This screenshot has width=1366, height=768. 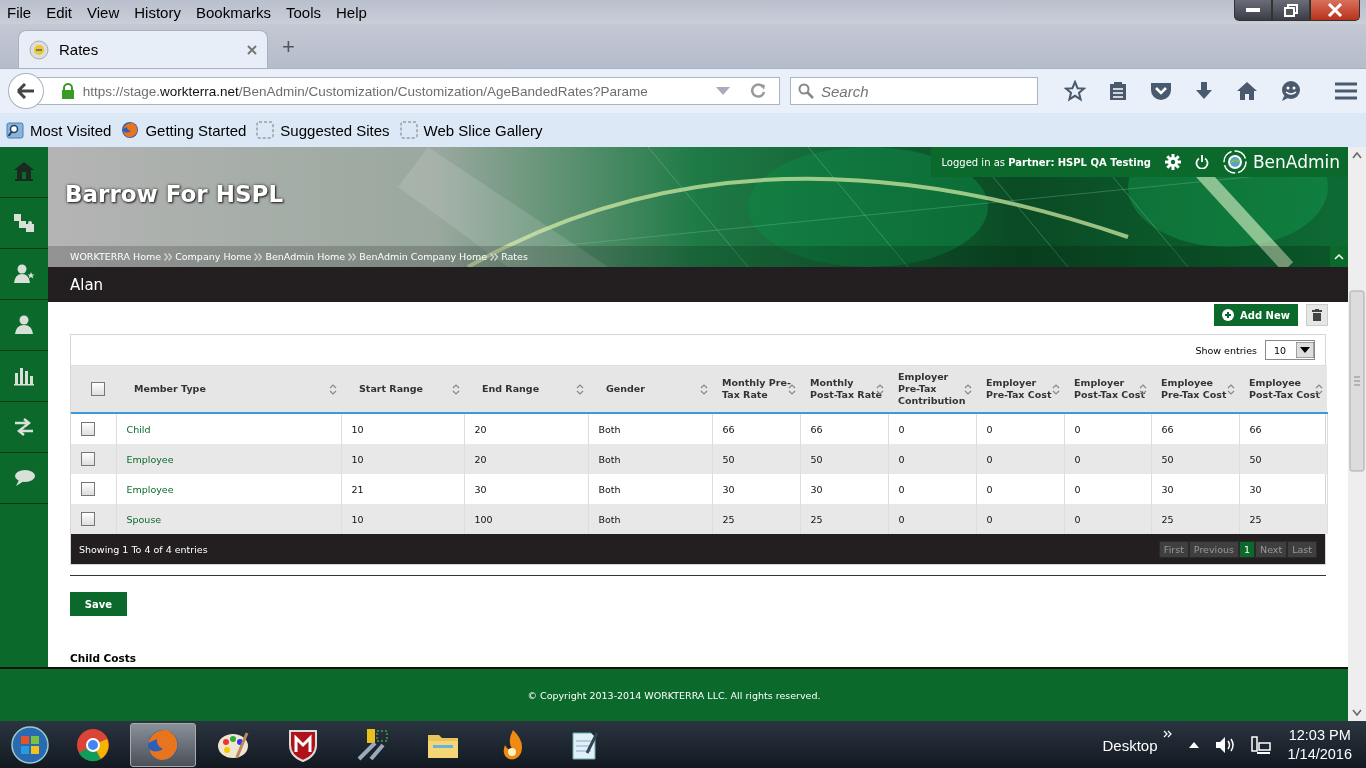 I want to click on save-button: Save, so click(x=98, y=604).